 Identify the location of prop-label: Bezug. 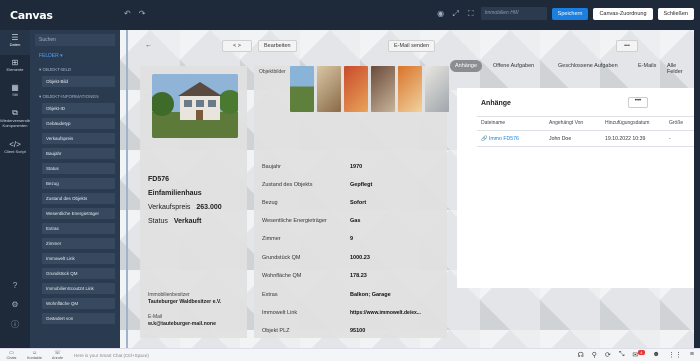
(270, 203).